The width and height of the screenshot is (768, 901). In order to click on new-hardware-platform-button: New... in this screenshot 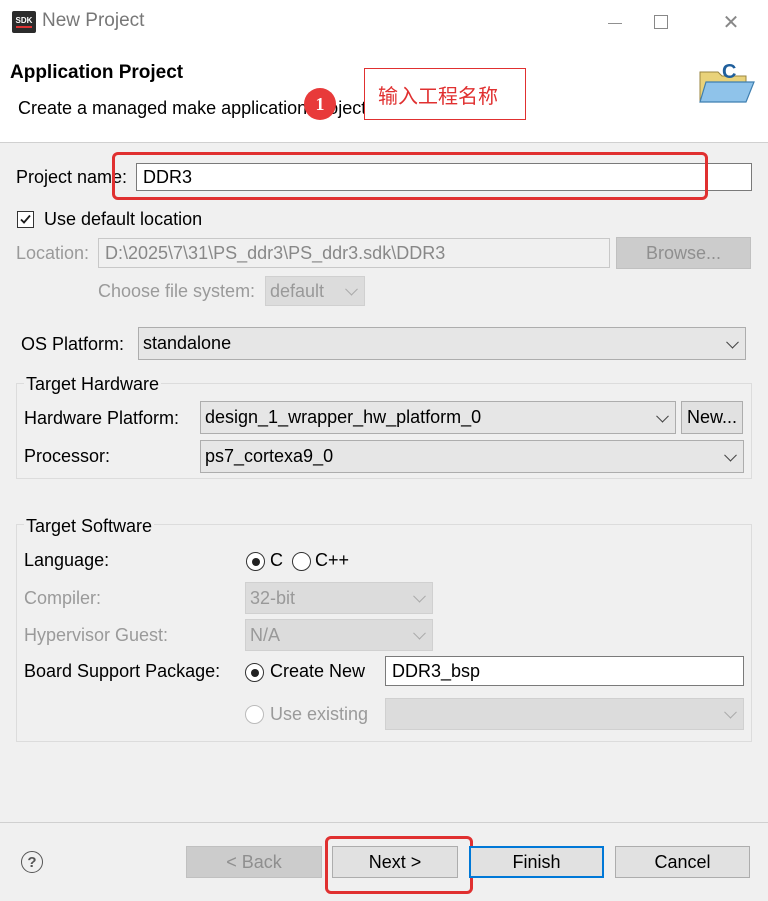, I will do `click(712, 417)`.